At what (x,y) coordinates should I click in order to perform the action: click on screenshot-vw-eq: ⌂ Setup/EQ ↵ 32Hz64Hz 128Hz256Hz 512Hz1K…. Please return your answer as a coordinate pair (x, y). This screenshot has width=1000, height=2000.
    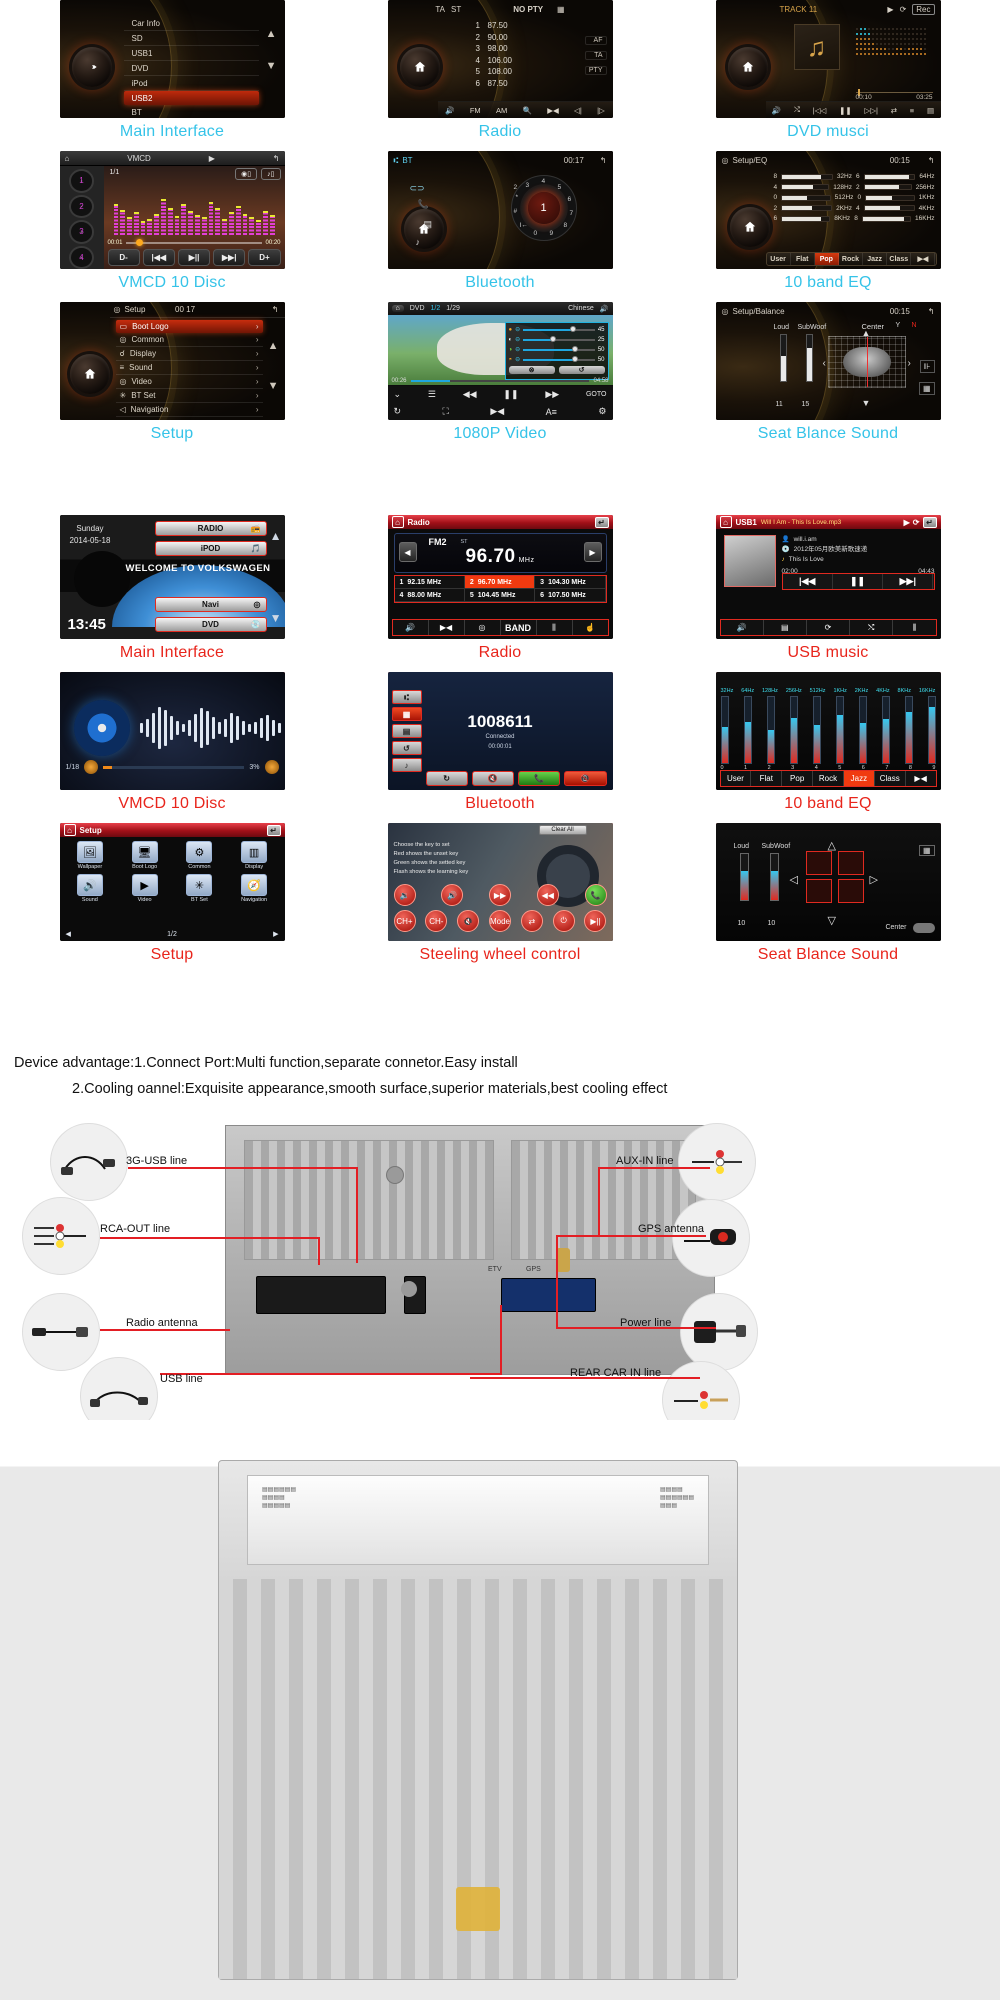
    Looking at the image, I should click on (828, 731).